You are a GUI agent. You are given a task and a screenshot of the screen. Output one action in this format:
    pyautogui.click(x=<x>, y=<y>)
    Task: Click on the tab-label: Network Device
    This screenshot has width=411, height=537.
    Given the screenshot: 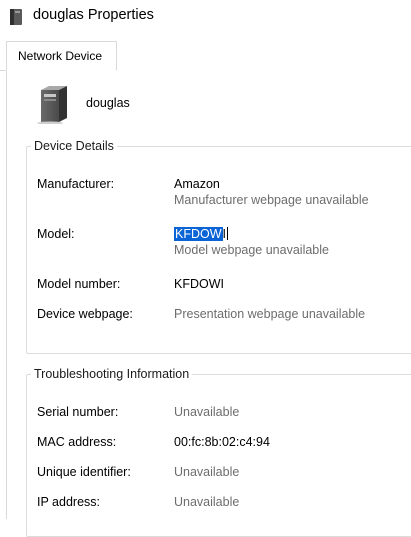 What is the action you would take?
    pyautogui.click(x=60, y=56)
    